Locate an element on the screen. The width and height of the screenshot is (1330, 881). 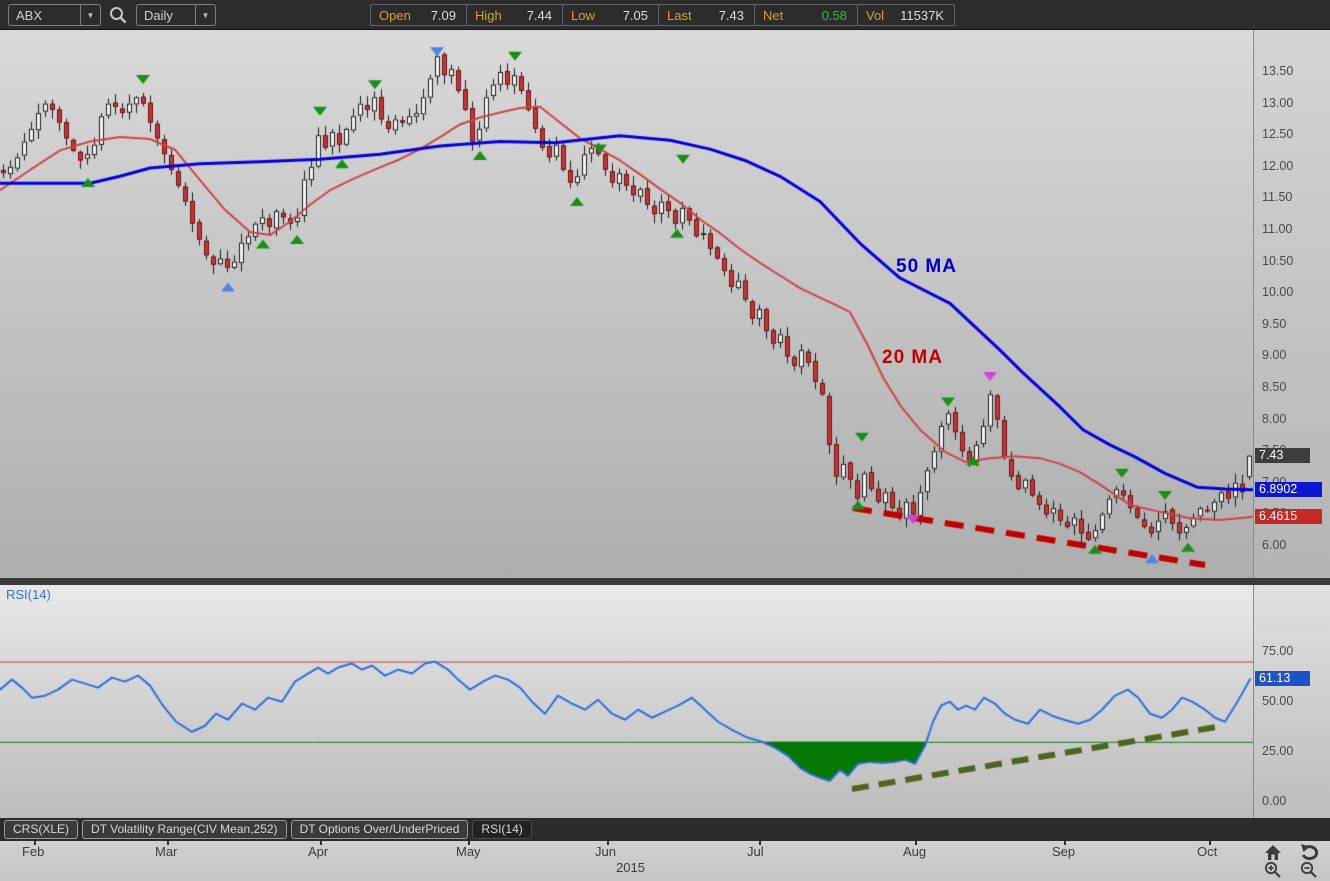
price-tick-label: 9.50 is located at coordinates (1274, 323).